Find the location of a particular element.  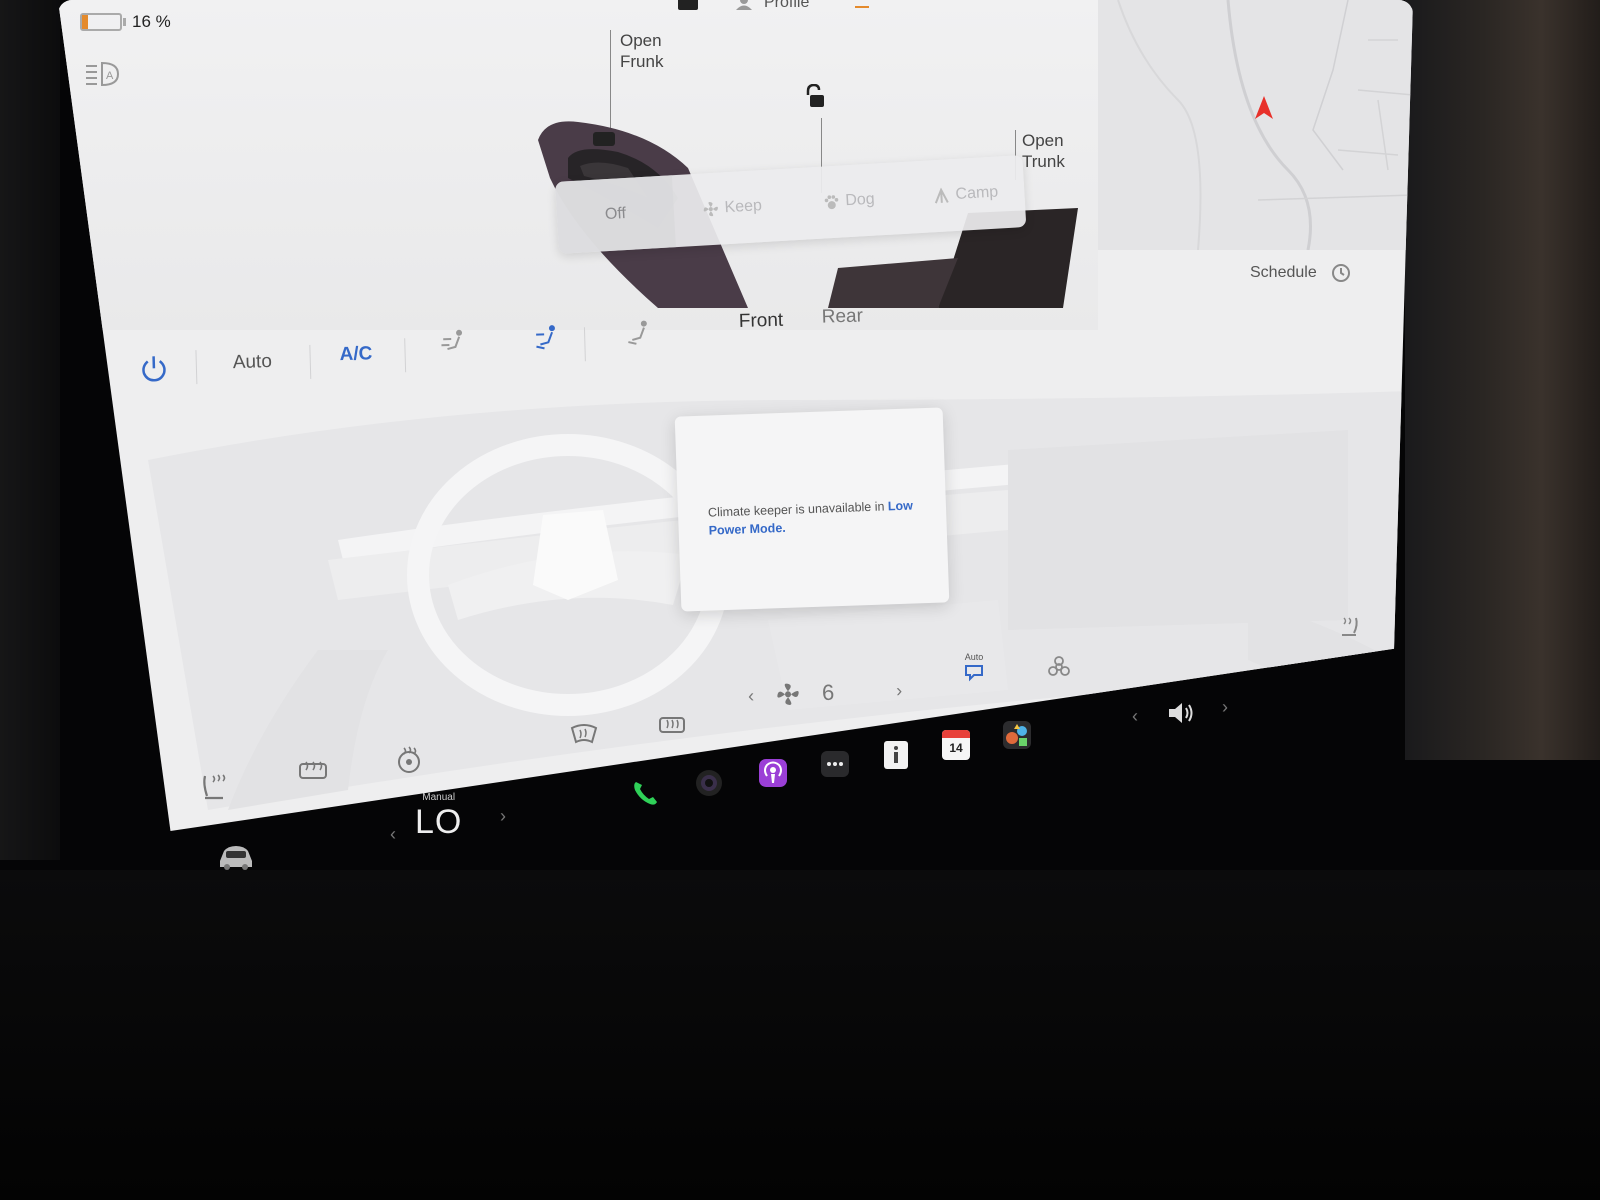

temperature-control: Manual LO is located at coordinates (438, 817).